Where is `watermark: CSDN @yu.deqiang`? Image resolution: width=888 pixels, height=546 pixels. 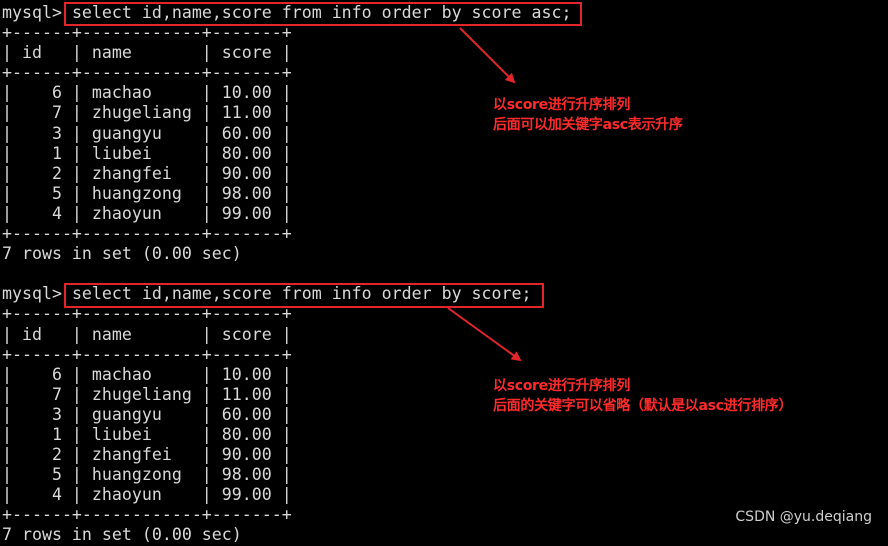
watermark: CSDN @yu.deqiang is located at coordinates (803, 517).